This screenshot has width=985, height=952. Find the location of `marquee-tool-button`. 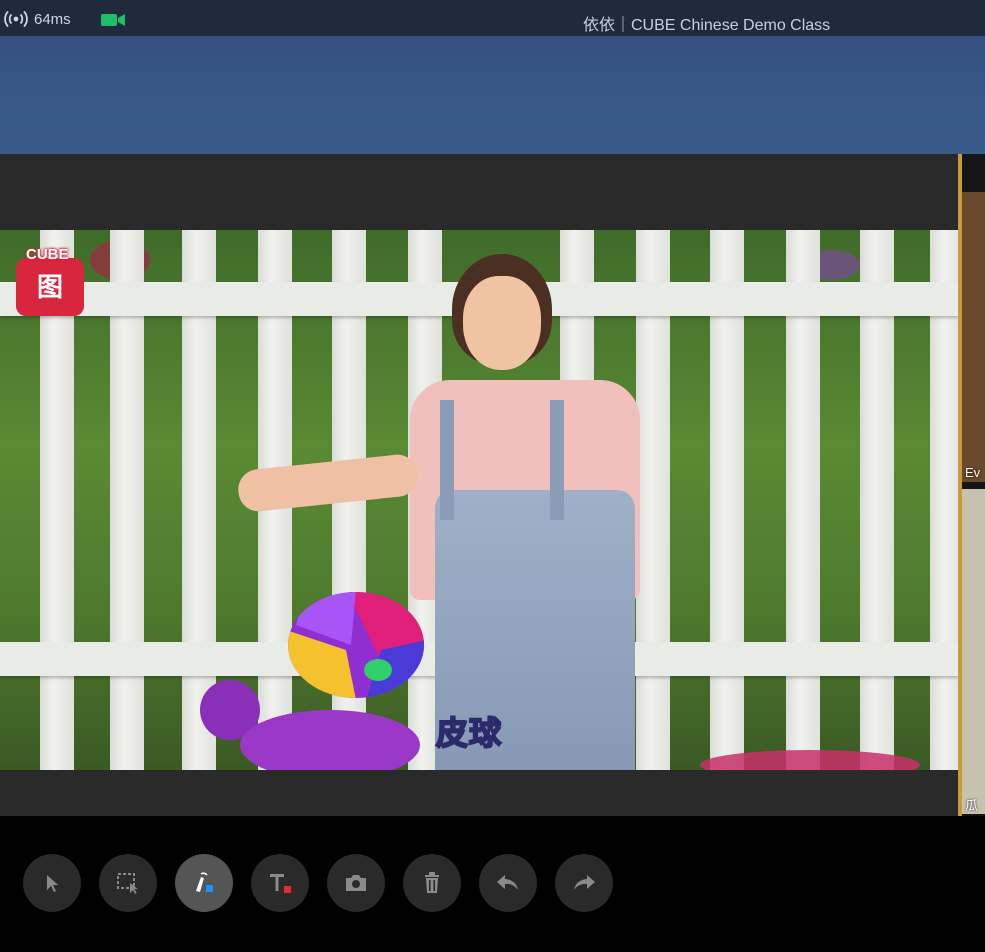

marquee-tool-button is located at coordinates (128, 883).